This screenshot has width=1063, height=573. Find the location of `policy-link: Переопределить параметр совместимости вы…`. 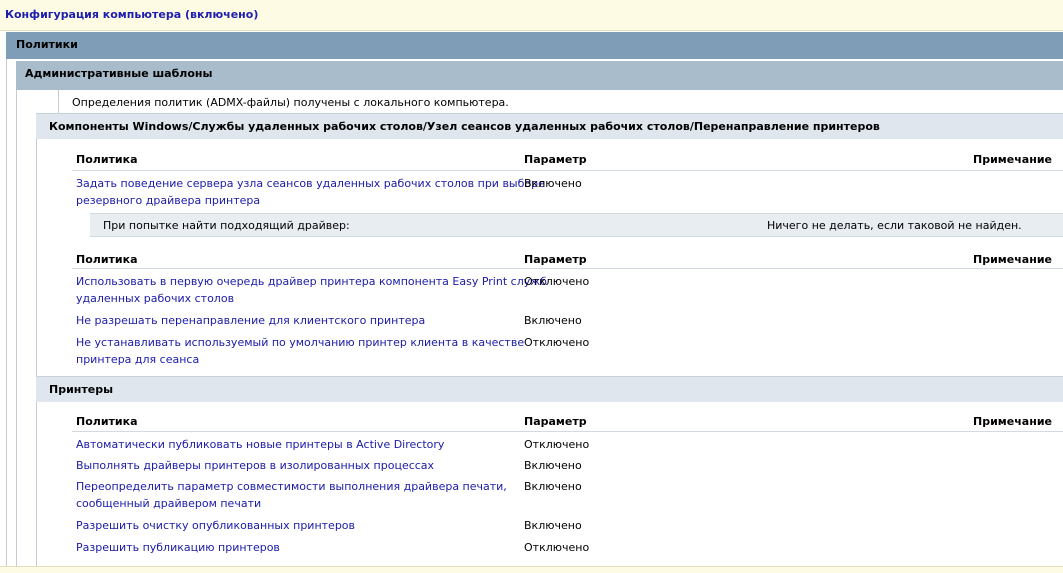

policy-link: Переопределить параметр совместимости вы… is located at coordinates (291, 495).